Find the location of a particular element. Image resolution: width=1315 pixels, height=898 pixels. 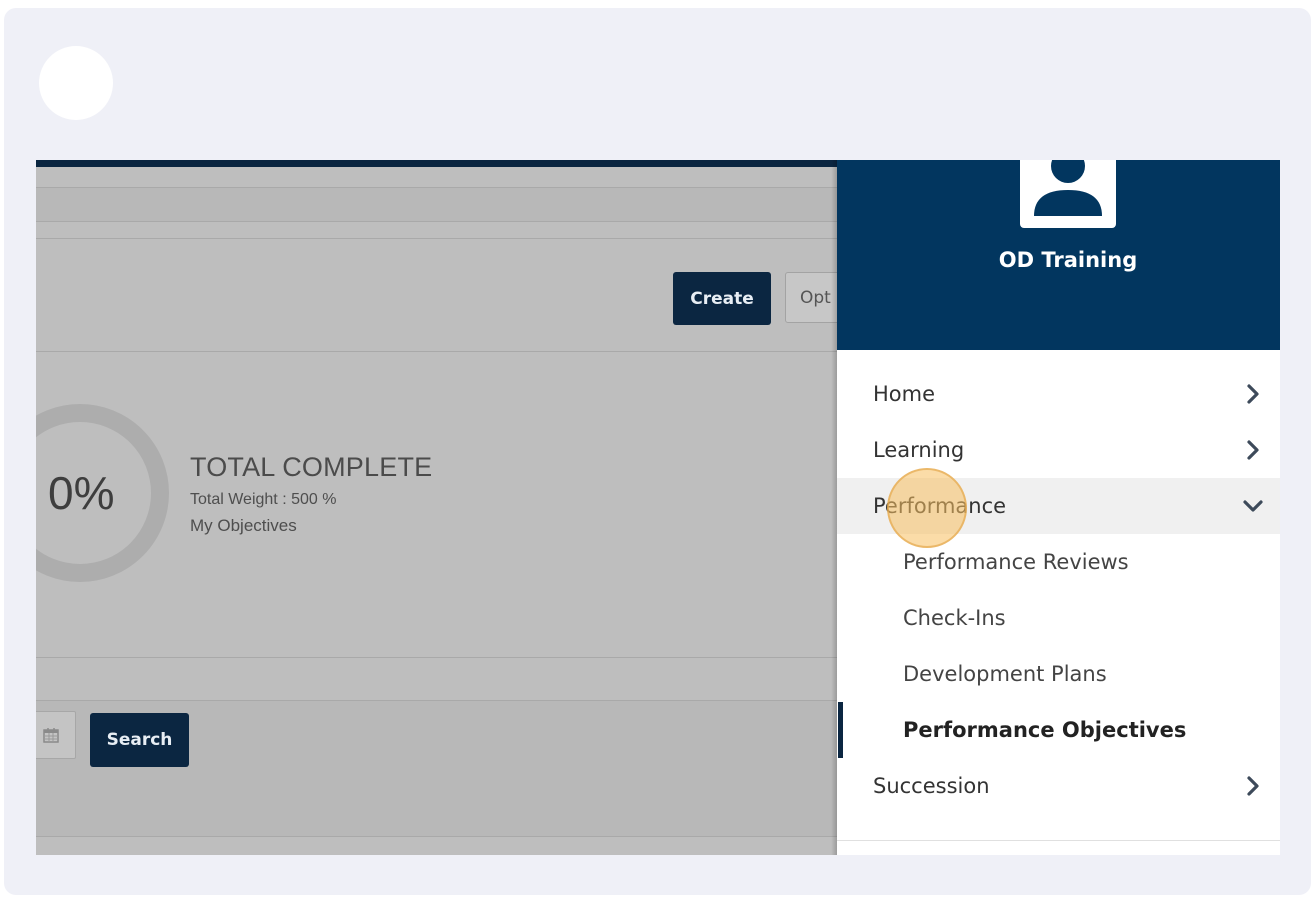

submenu-item-check-ins: Check-Ins is located at coordinates (1058, 618).